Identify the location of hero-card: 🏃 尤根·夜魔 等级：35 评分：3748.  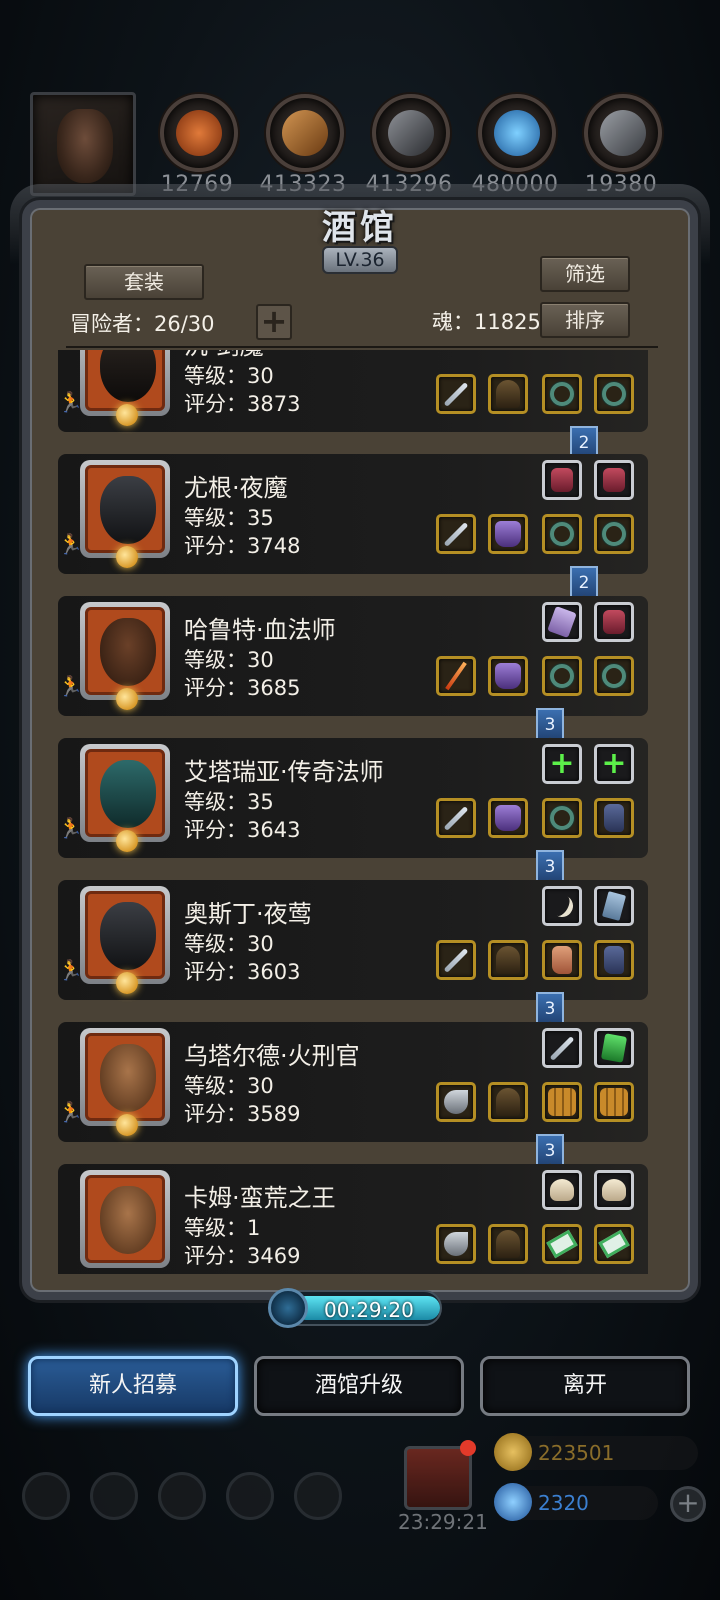
(353, 514).